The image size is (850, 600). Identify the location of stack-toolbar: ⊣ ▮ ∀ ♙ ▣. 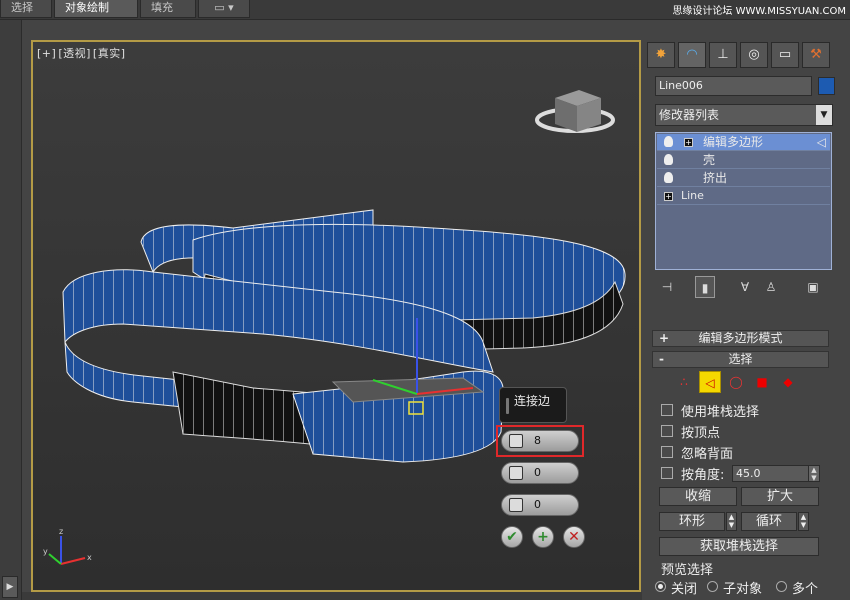
(745, 288).